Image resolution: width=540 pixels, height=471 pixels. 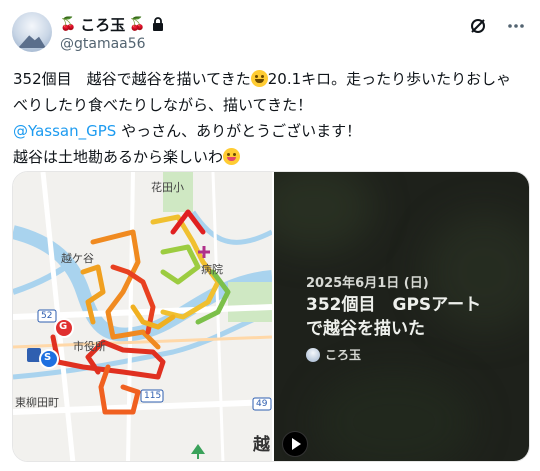 I want to click on map-label-higashi-yanagi: 東柳田町, so click(x=37, y=402).